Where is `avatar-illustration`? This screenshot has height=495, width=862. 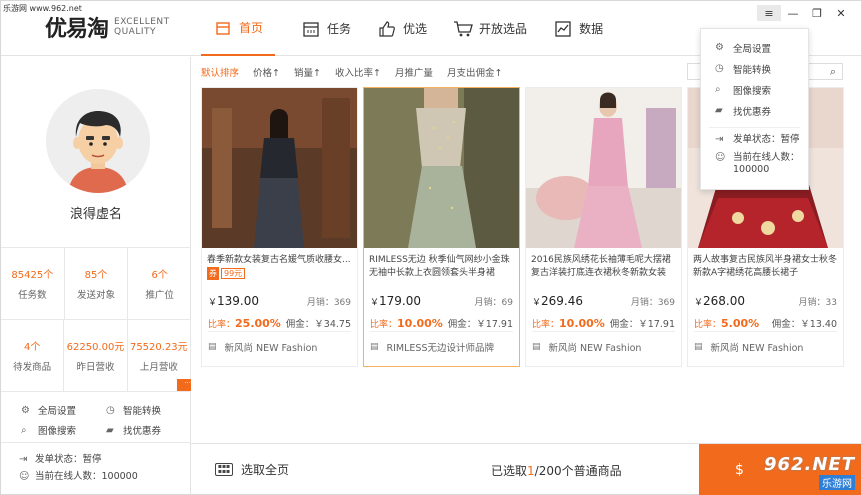 avatar-illustration is located at coordinates (98, 141).